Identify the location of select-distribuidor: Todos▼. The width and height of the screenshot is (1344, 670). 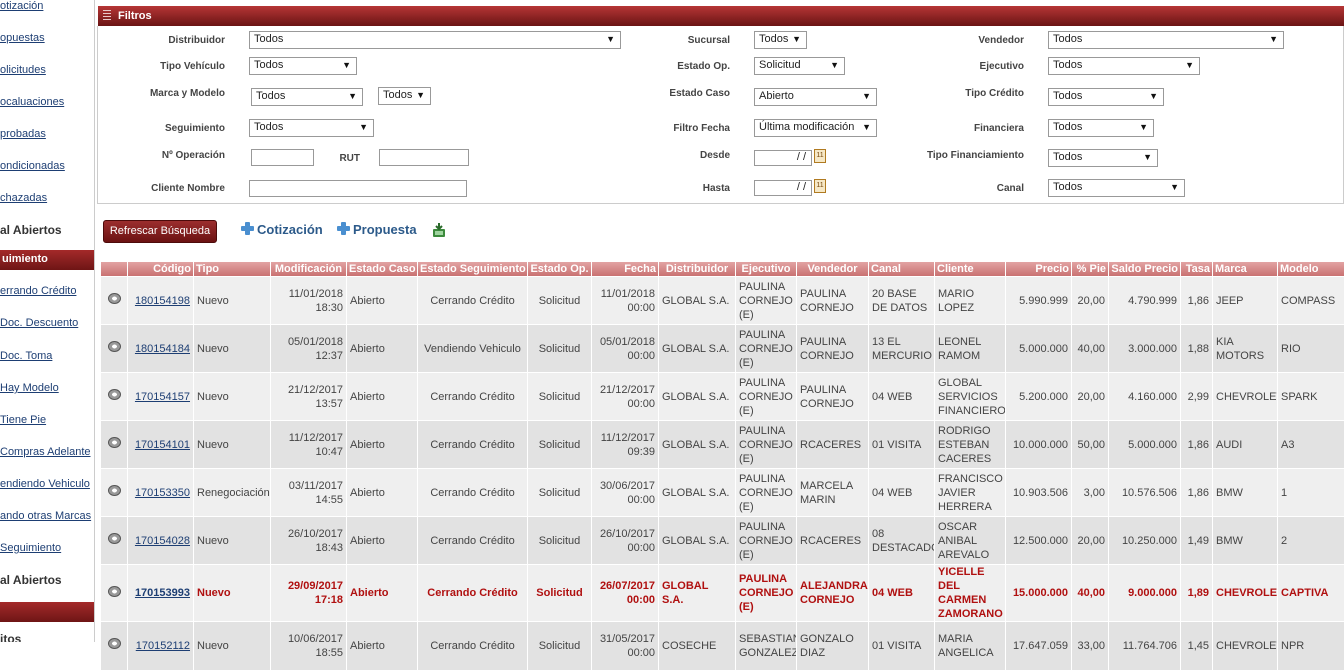
(435, 40).